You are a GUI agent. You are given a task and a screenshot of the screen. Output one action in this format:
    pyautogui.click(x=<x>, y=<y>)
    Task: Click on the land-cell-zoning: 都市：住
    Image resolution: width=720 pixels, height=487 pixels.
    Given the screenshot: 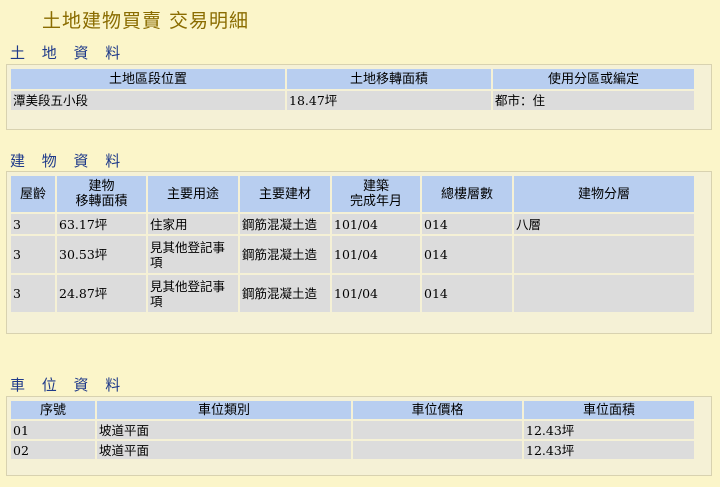 What is the action you would take?
    pyautogui.click(x=593, y=100)
    